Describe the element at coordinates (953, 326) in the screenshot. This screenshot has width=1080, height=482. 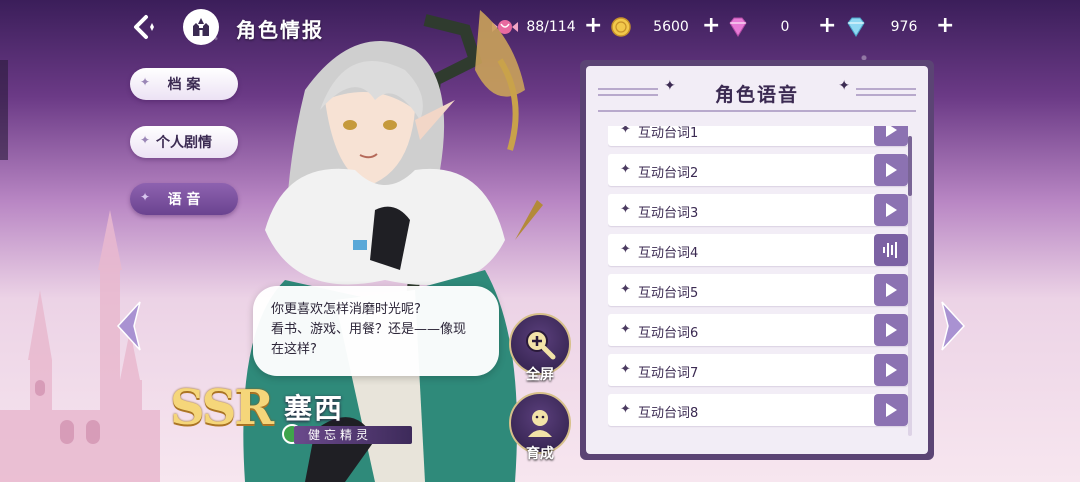
I see `next-character-arrow` at that location.